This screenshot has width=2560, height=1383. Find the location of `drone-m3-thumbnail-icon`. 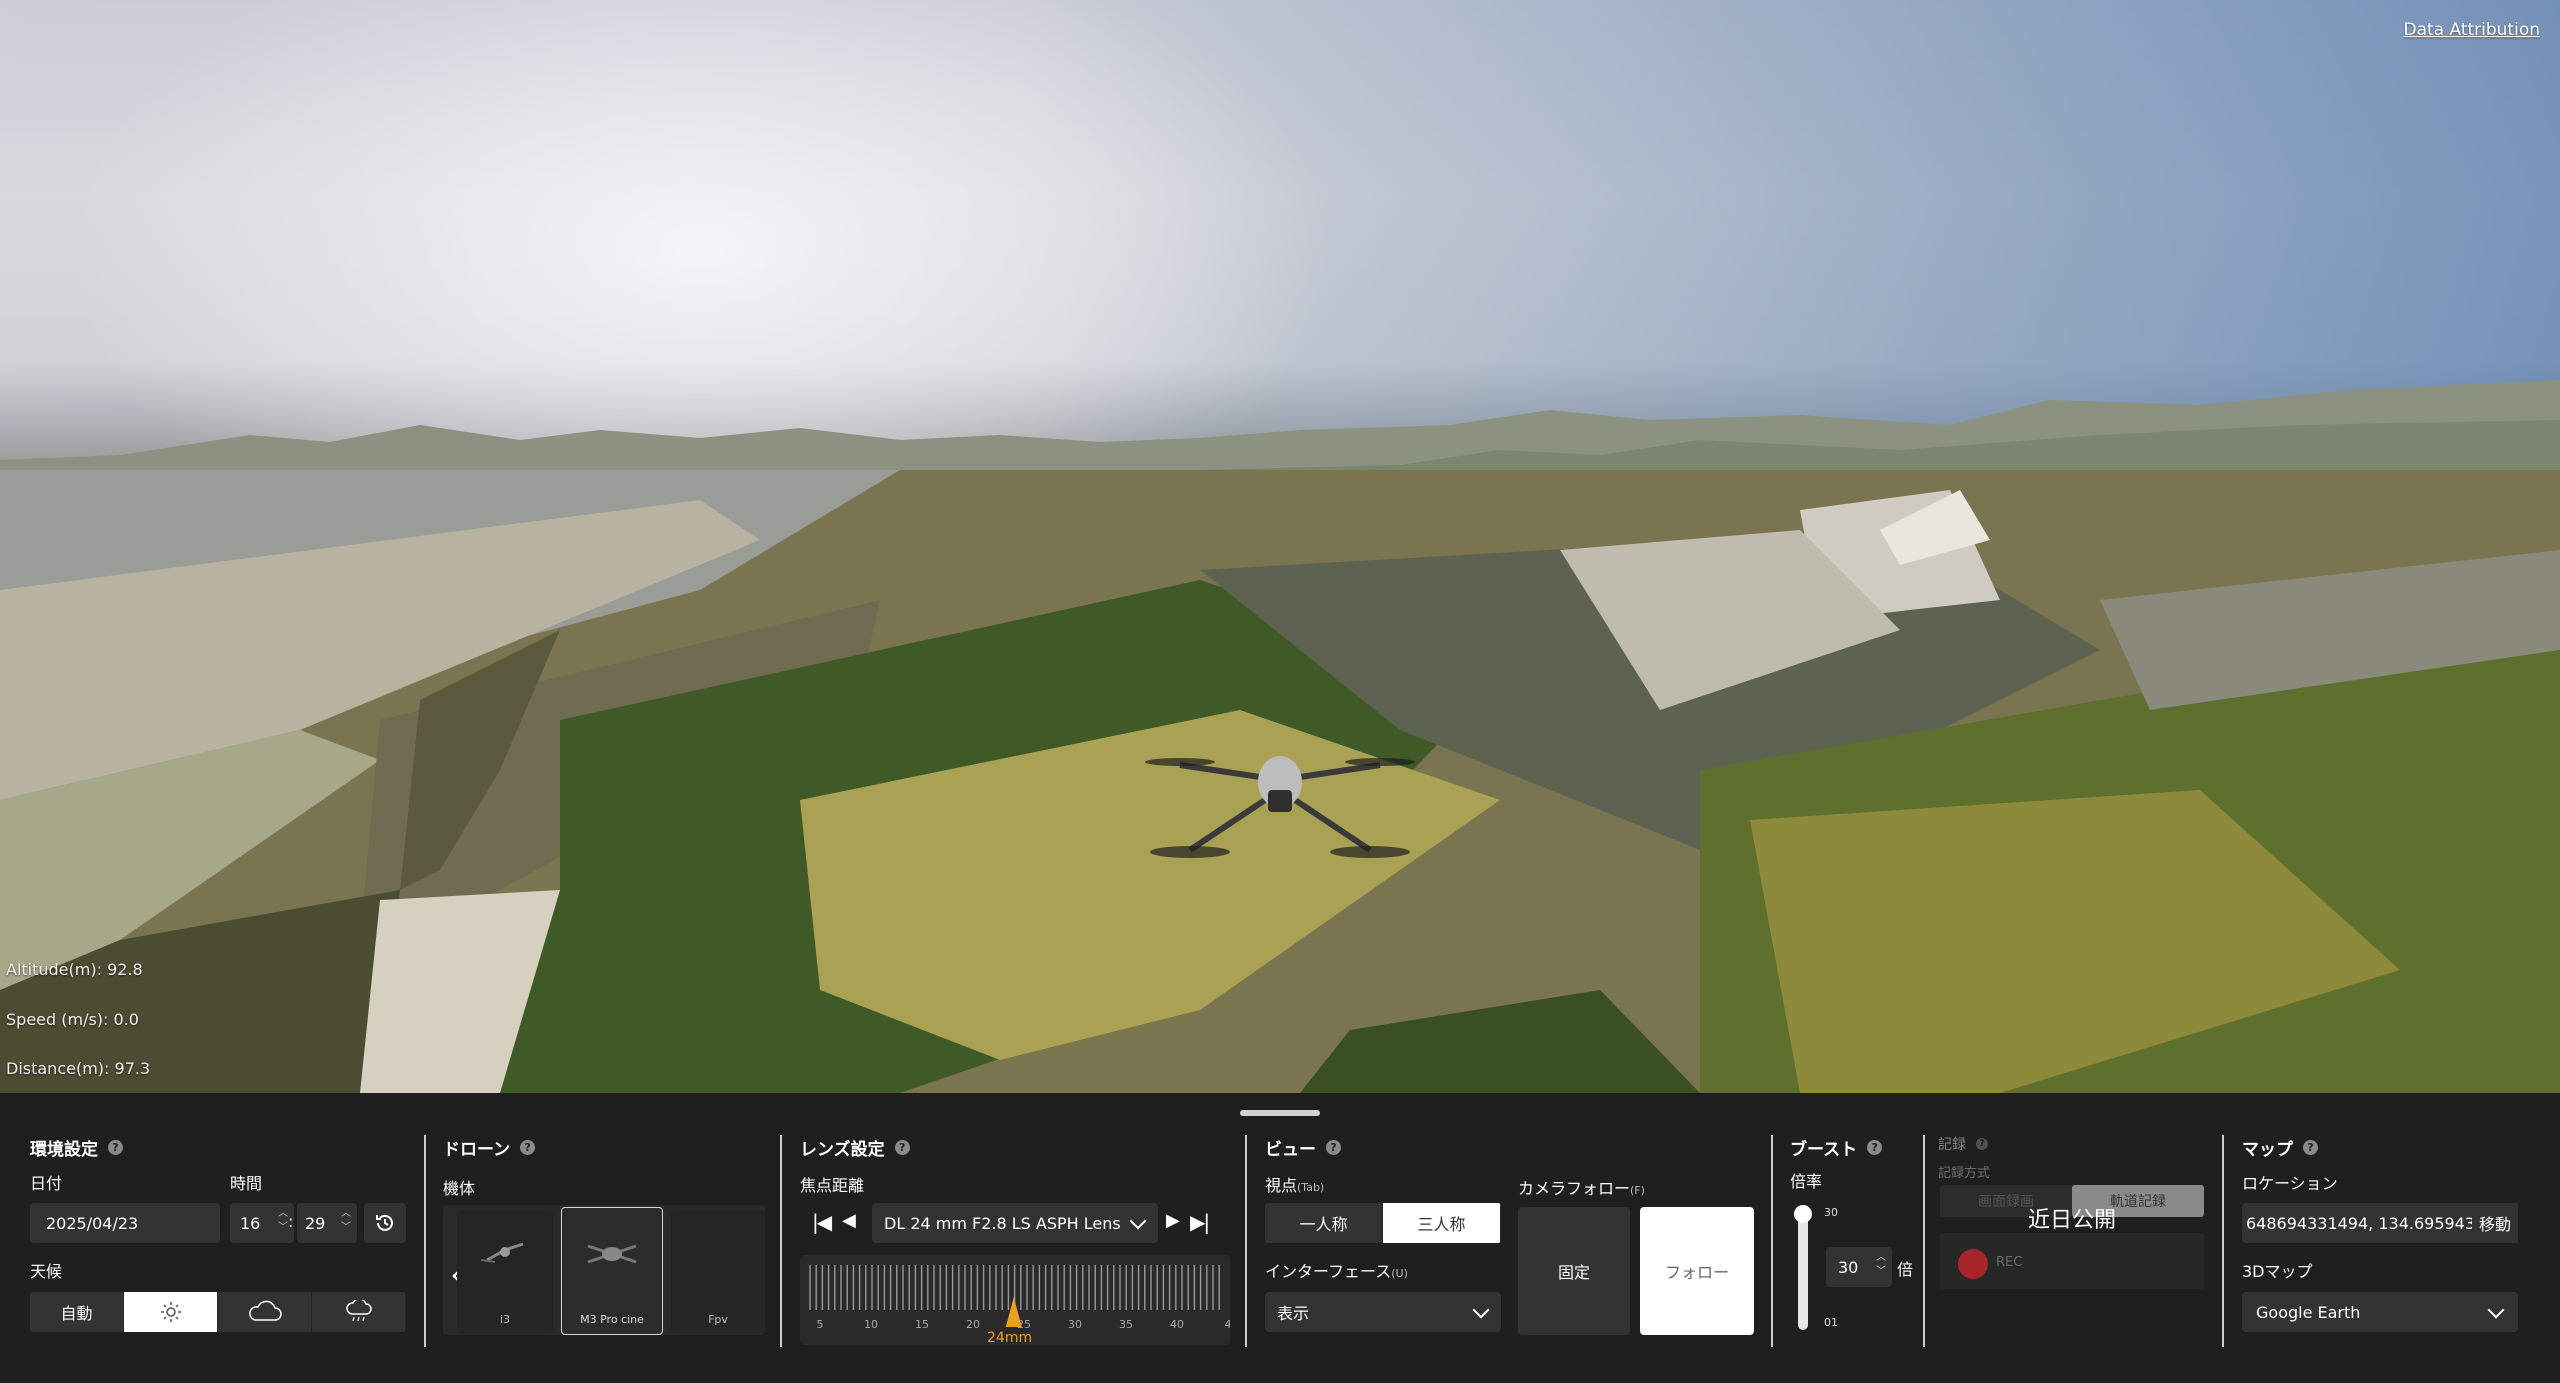

drone-m3-thumbnail-icon is located at coordinates (612, 1254).